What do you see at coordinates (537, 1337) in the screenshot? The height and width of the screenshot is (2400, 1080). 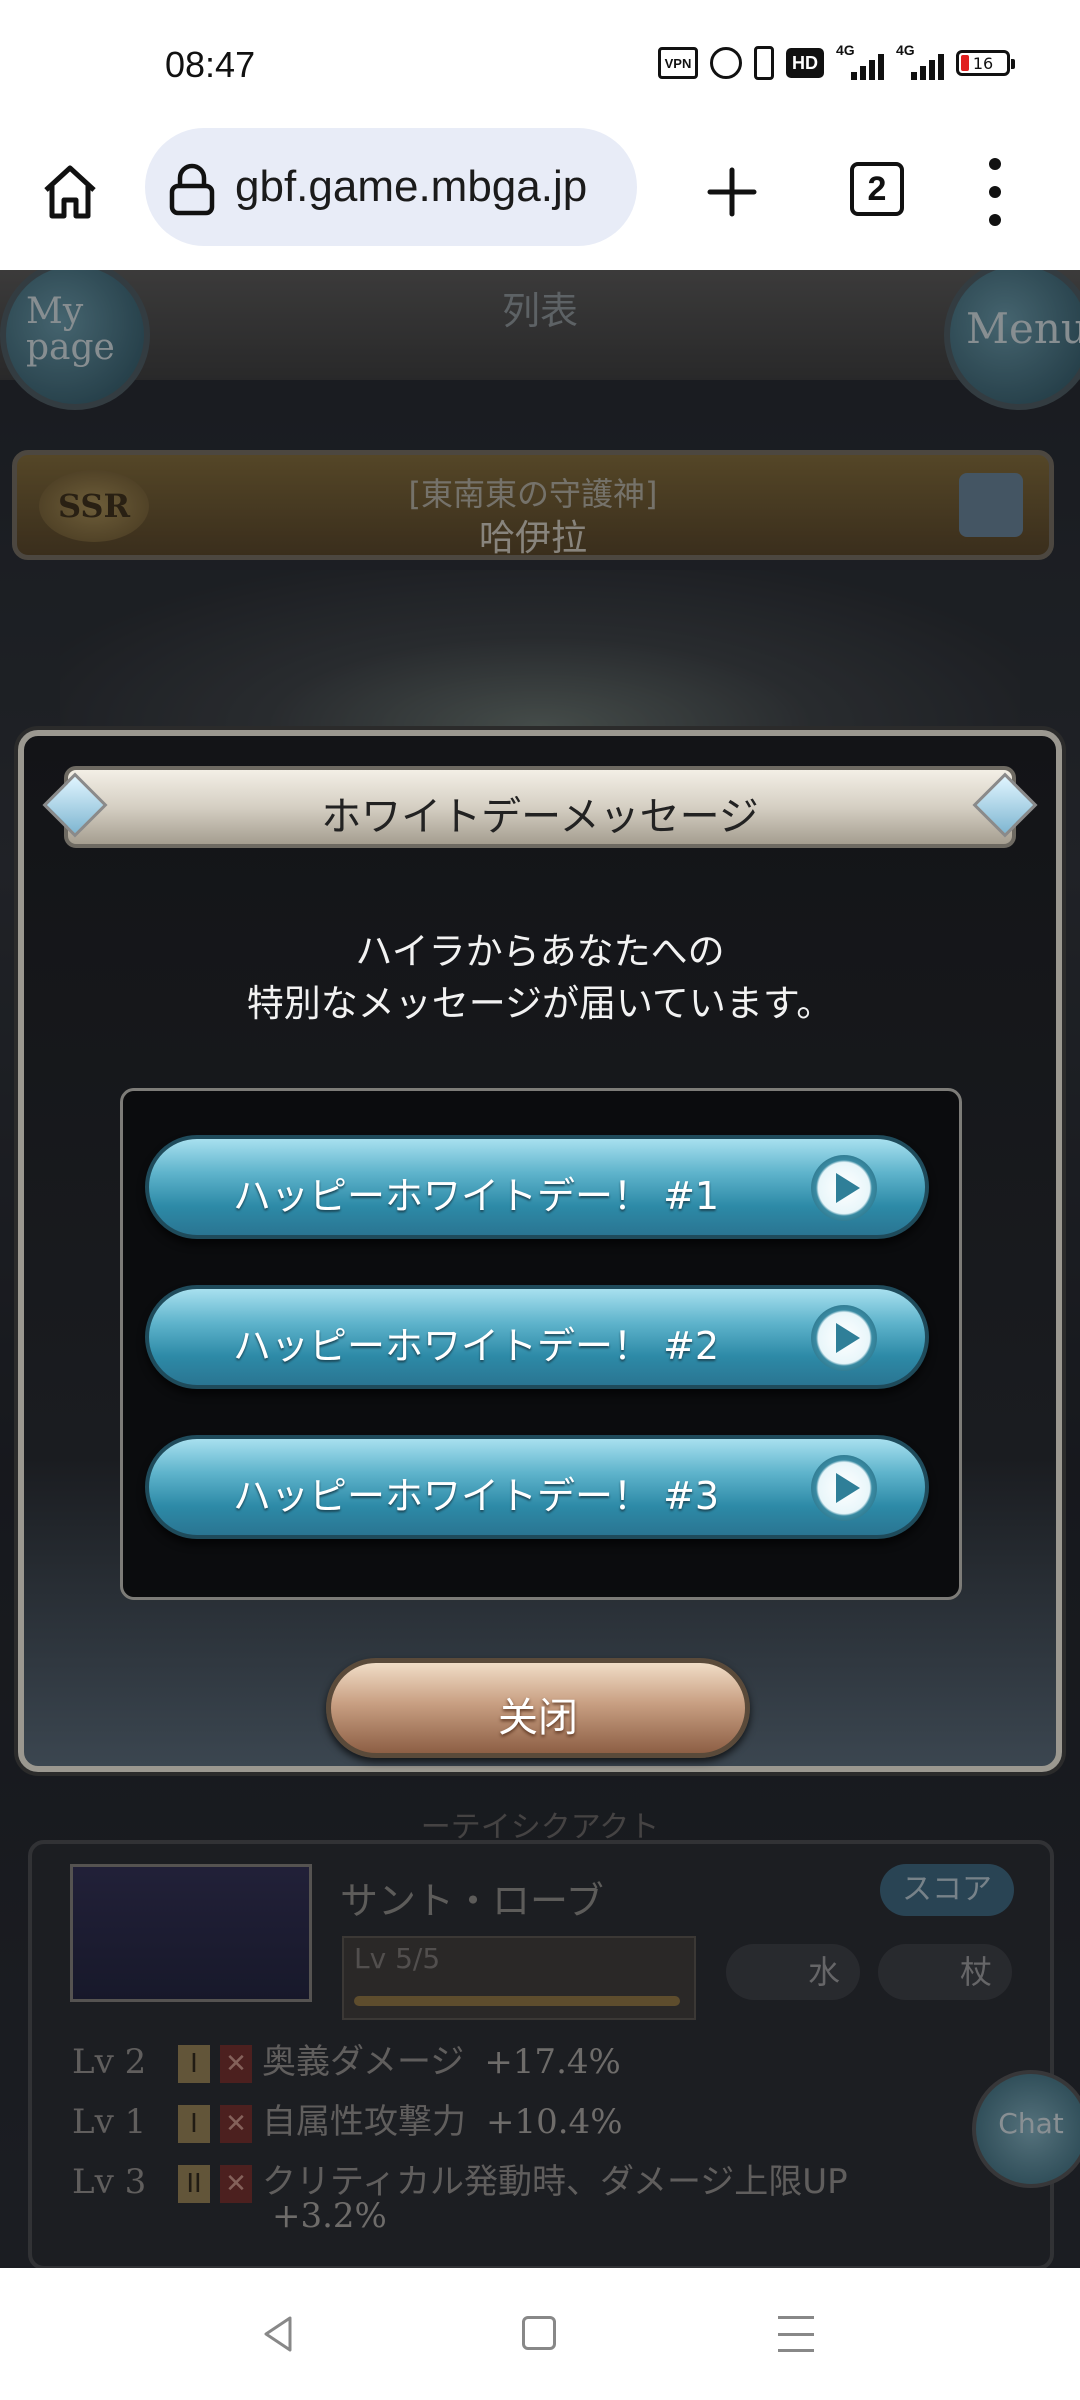 I see `message-2-button: ハッピーホワイトデー！ #2` at bounding box center [537, 1337].